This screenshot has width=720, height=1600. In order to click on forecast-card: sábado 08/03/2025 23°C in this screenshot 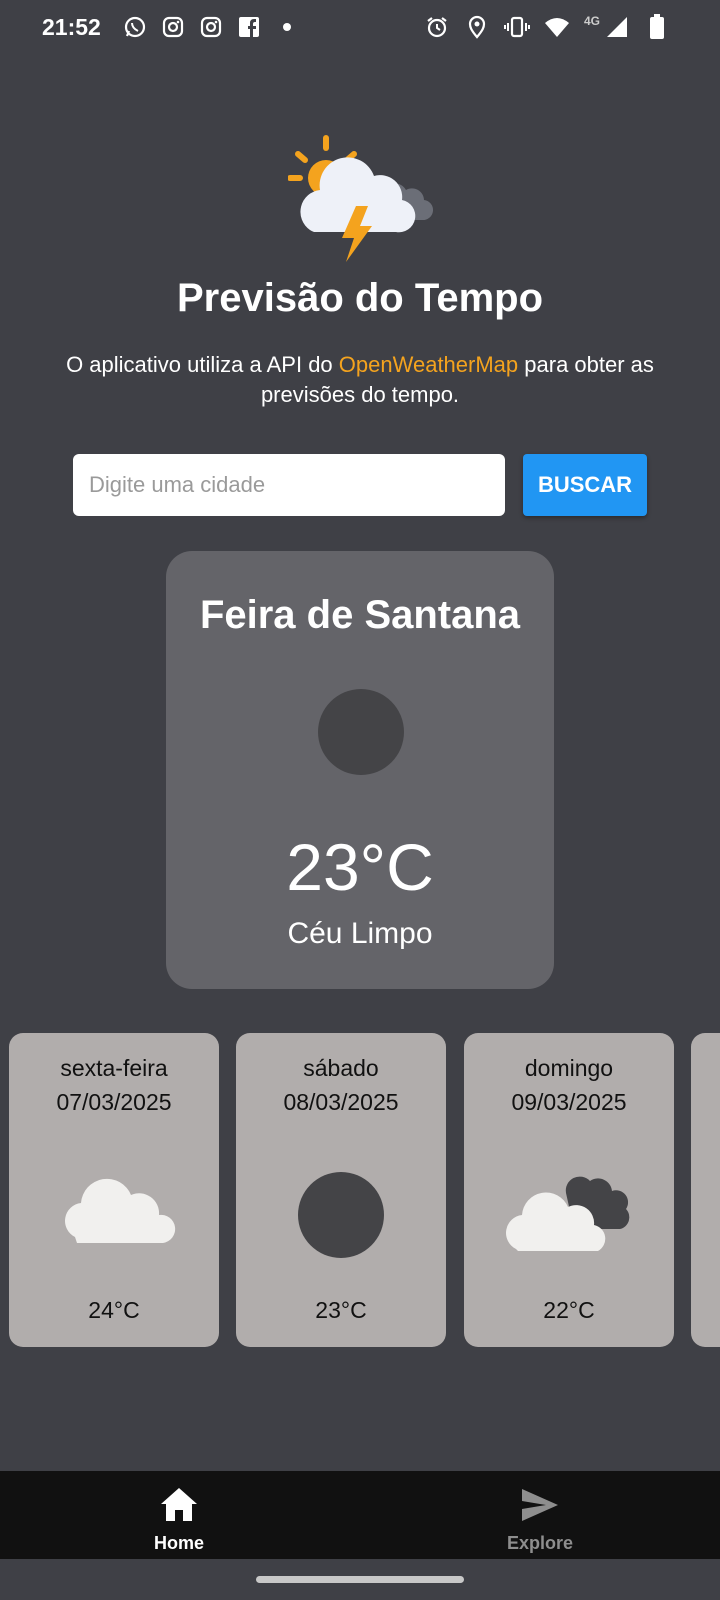, I will do `click(341, 1190)`.